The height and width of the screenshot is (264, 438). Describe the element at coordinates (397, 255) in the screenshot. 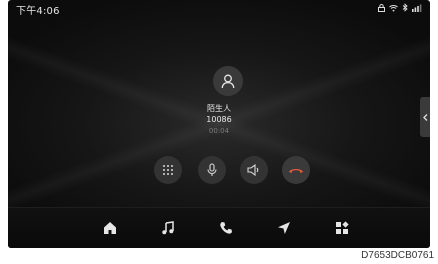

I see `figure-reference-code: D7653DCB0761` at that location.